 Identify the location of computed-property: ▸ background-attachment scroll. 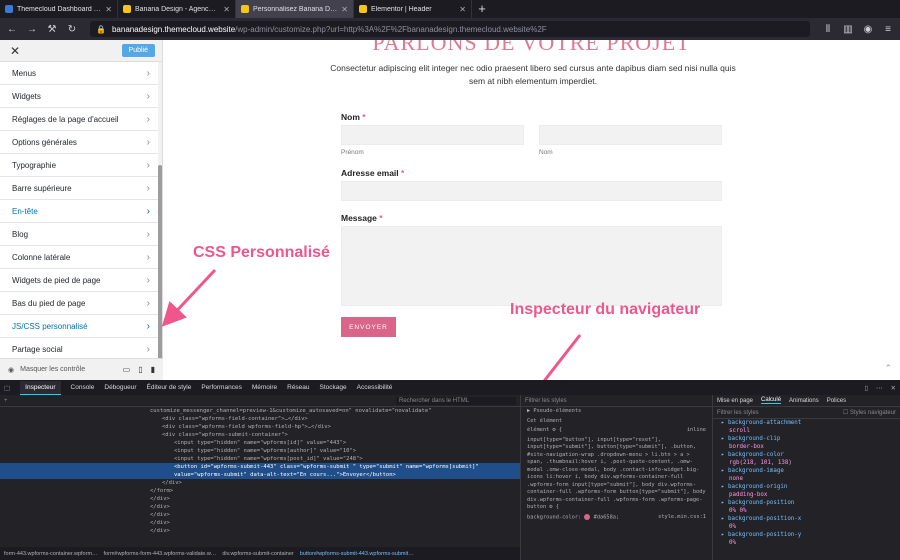
(806, 427).